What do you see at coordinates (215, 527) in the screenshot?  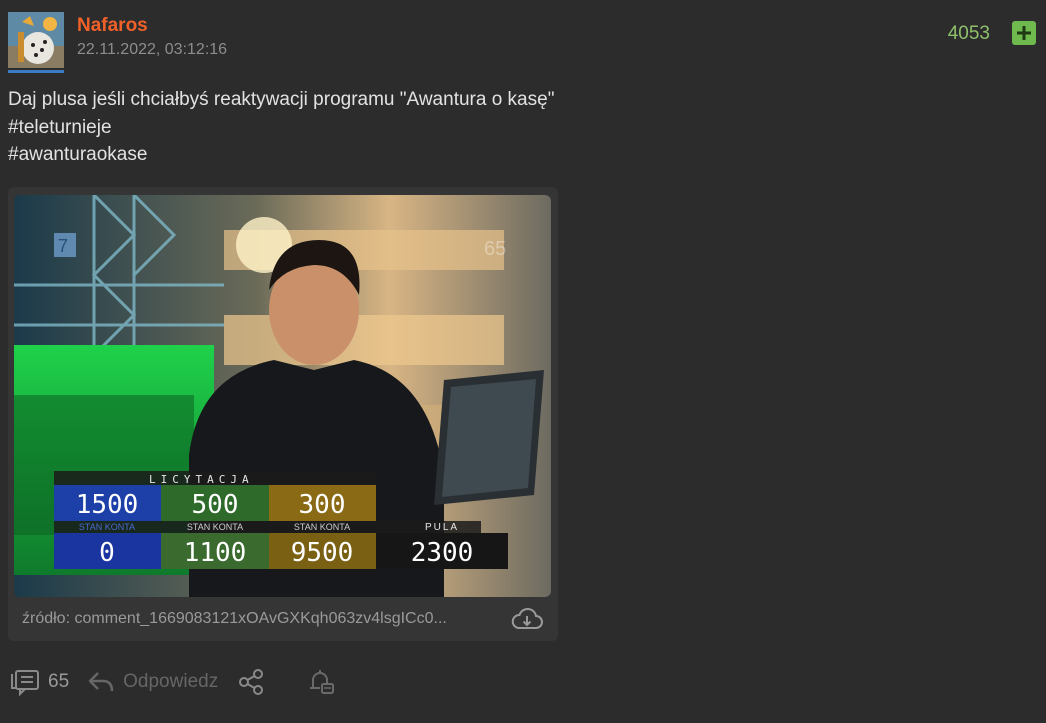 I see `account-label-green: STAN KONTA` at bounding box center [215, 527].